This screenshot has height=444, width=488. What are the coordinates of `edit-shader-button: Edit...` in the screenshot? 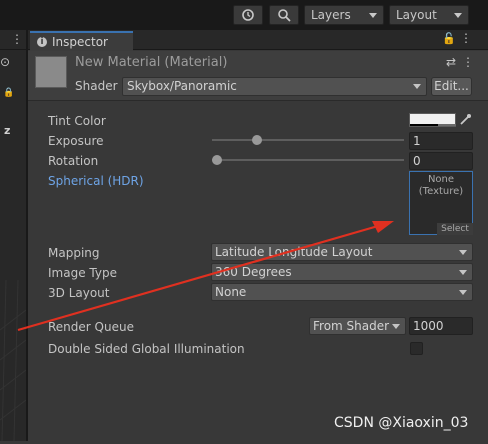 It's located at (451, 86).